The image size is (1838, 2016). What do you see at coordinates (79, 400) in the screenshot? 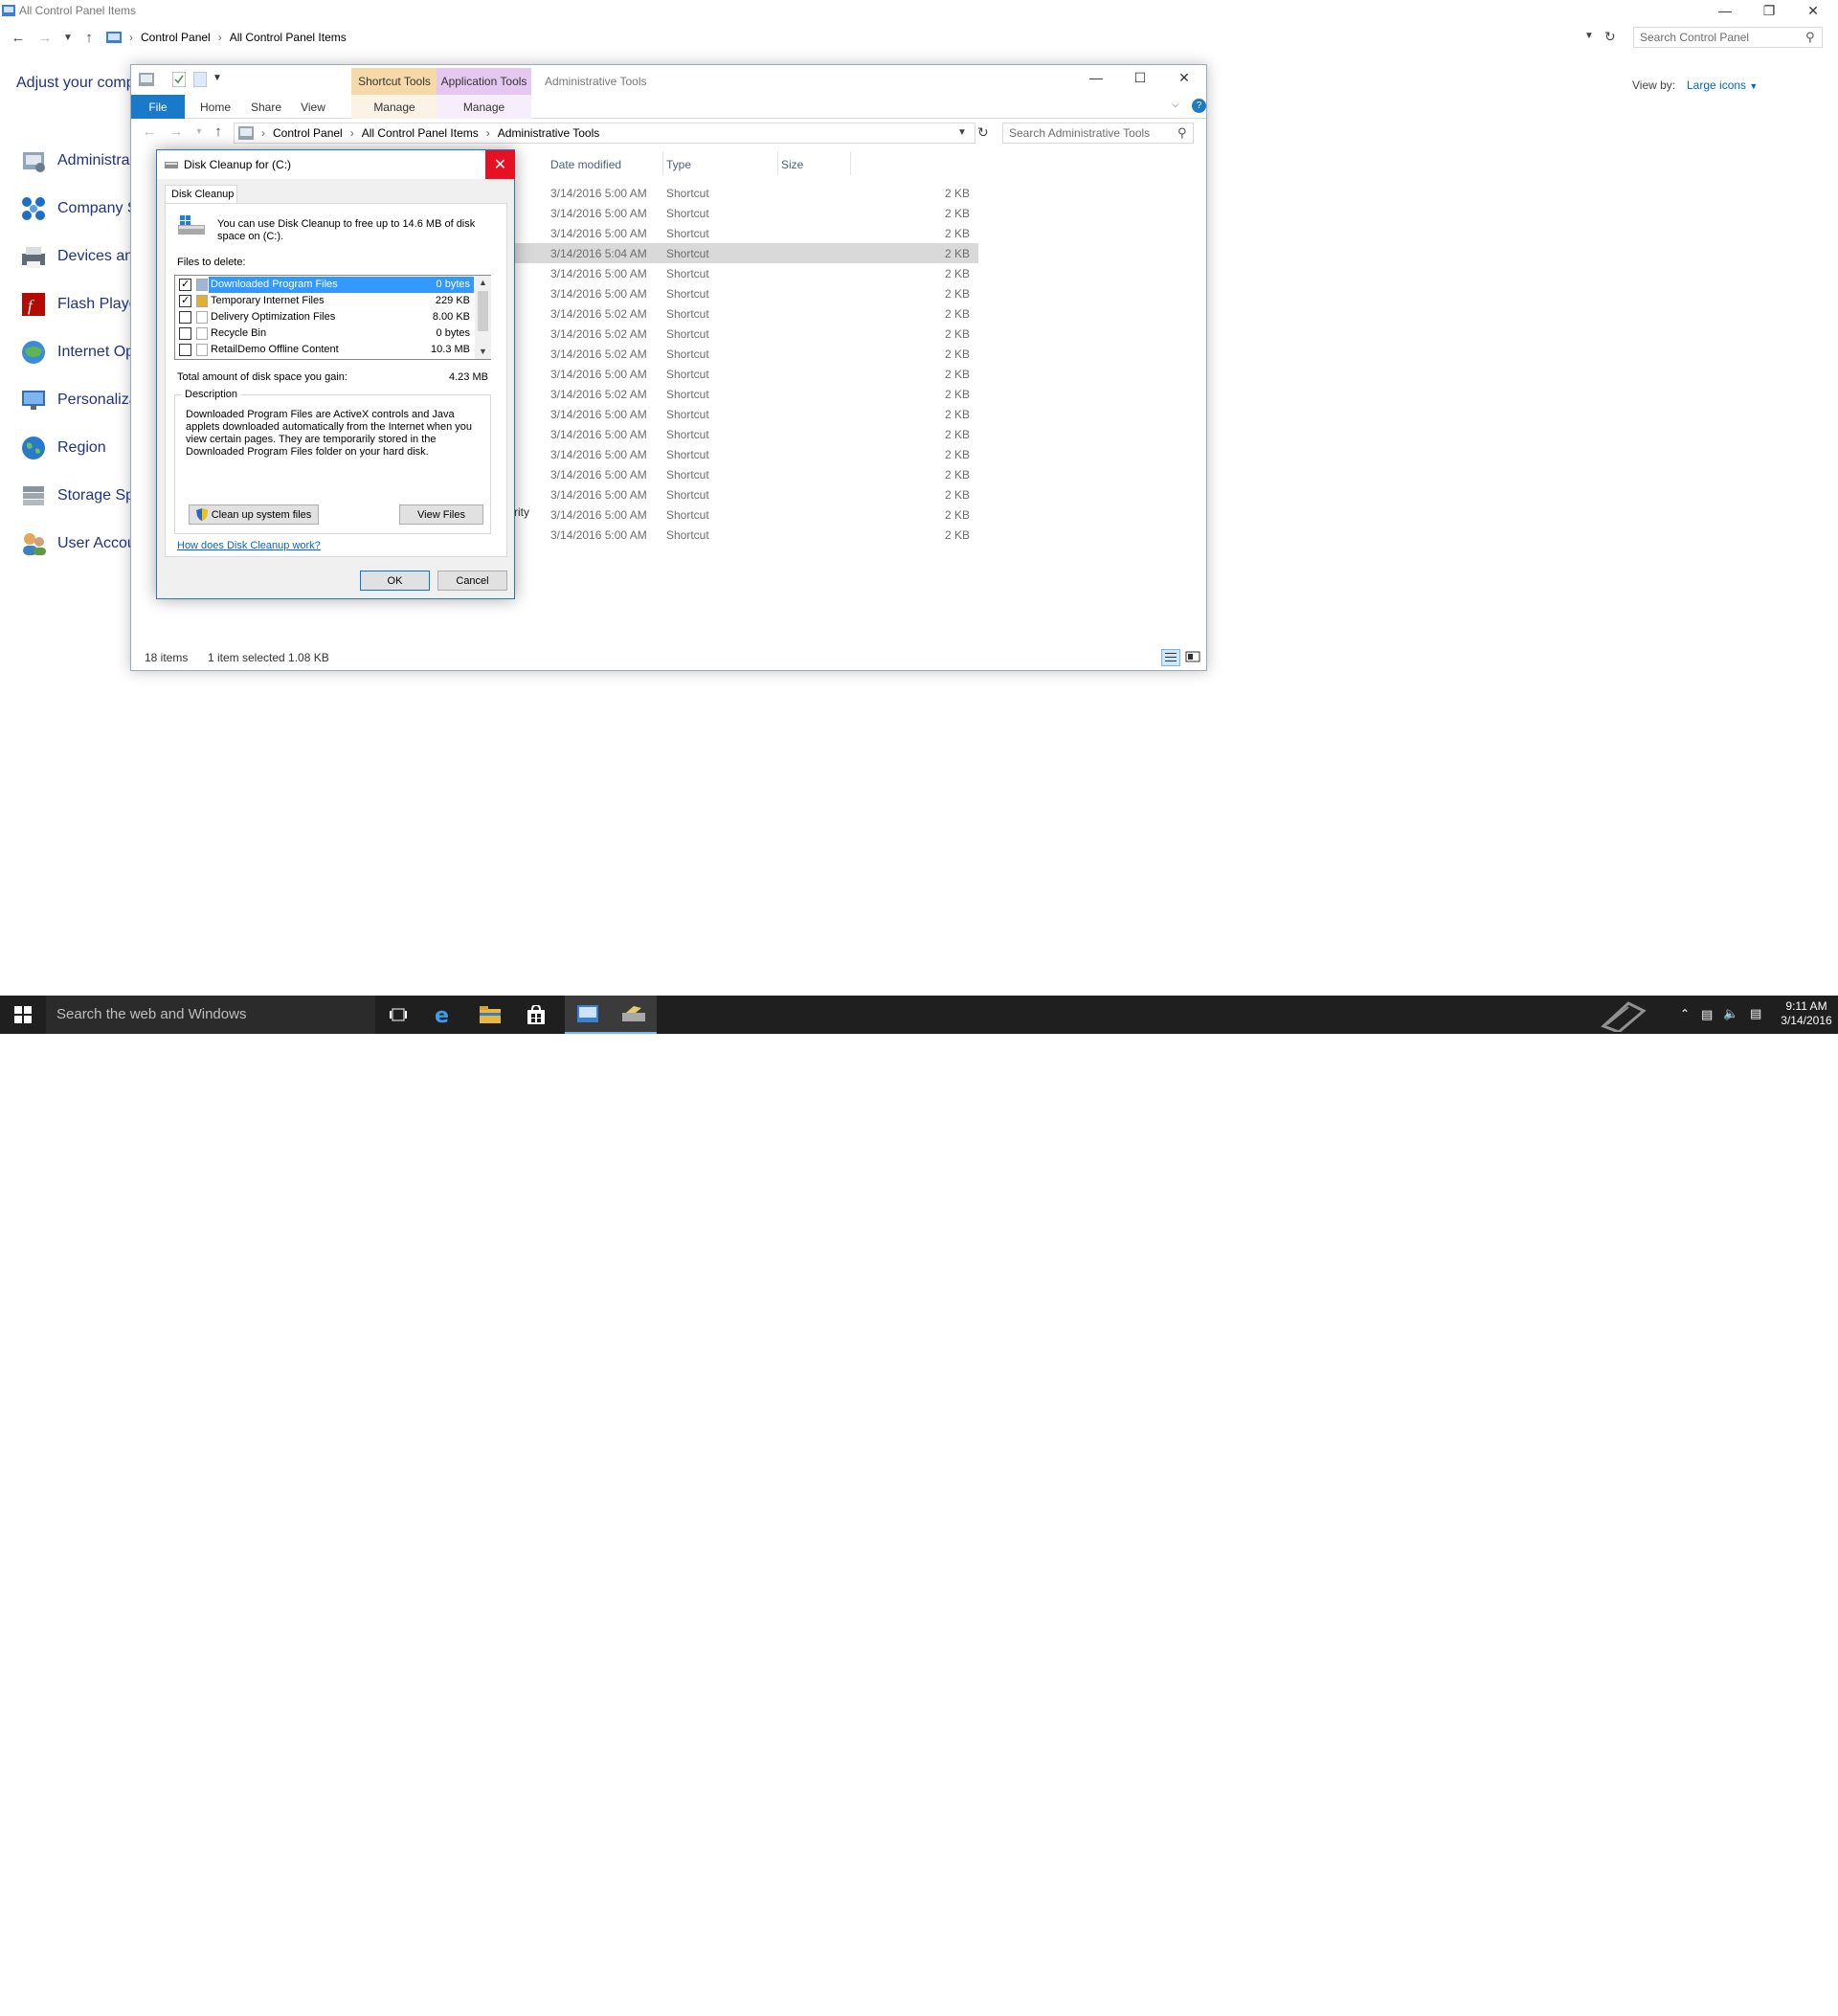
I see `cp-item-personalization: Personaliza` at bounding box center [79, 400].